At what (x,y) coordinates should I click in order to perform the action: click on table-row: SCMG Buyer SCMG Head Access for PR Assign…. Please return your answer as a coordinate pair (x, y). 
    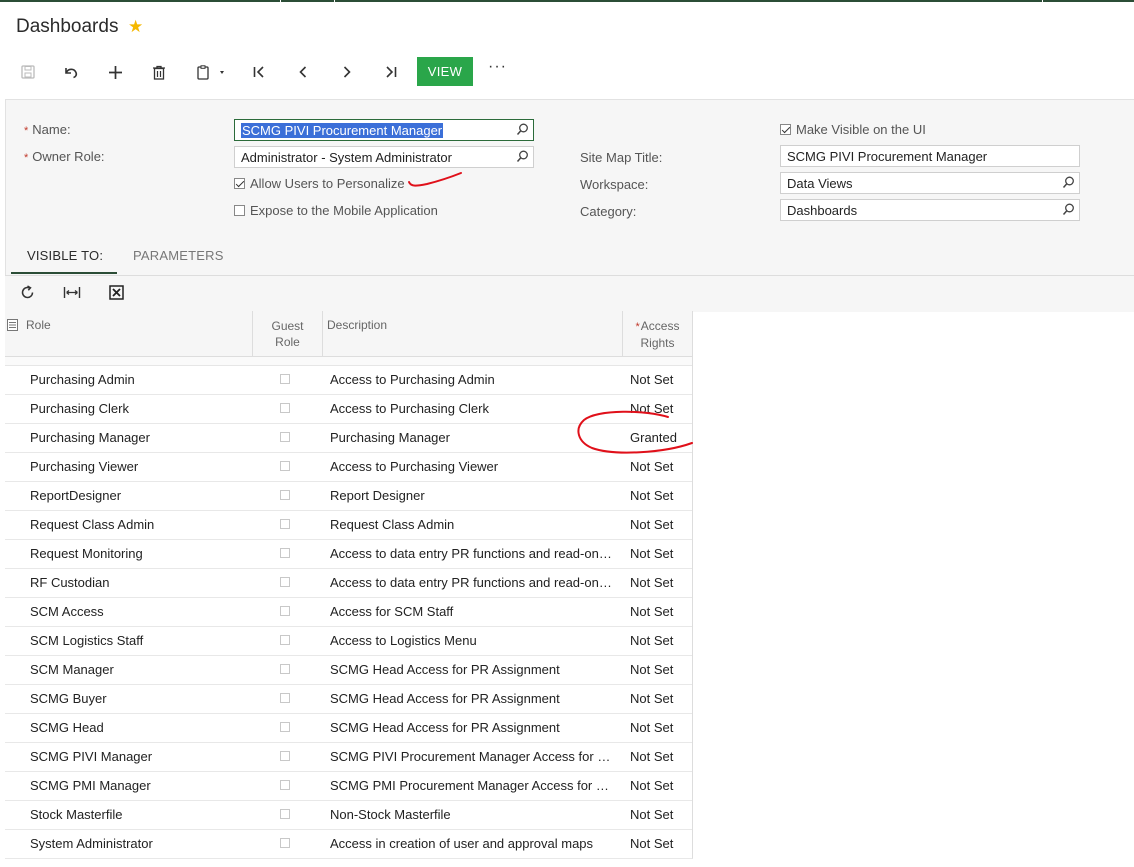
    Looking at the image, I should click on (349, 699).